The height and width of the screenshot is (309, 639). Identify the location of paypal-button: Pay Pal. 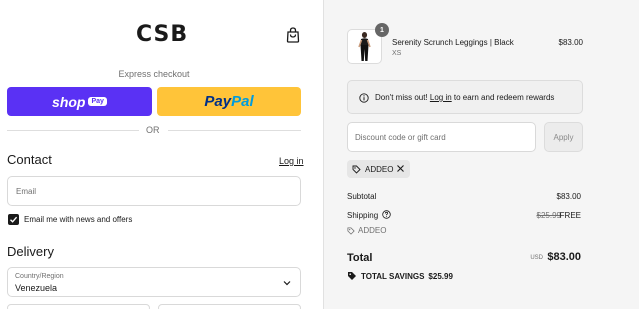
(229, 101).